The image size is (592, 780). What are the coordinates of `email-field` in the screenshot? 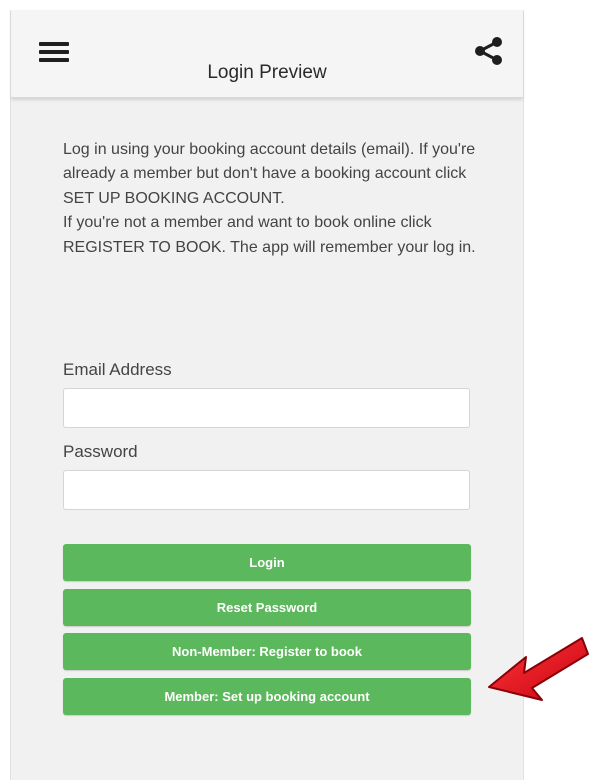 It's located at (266, 408).